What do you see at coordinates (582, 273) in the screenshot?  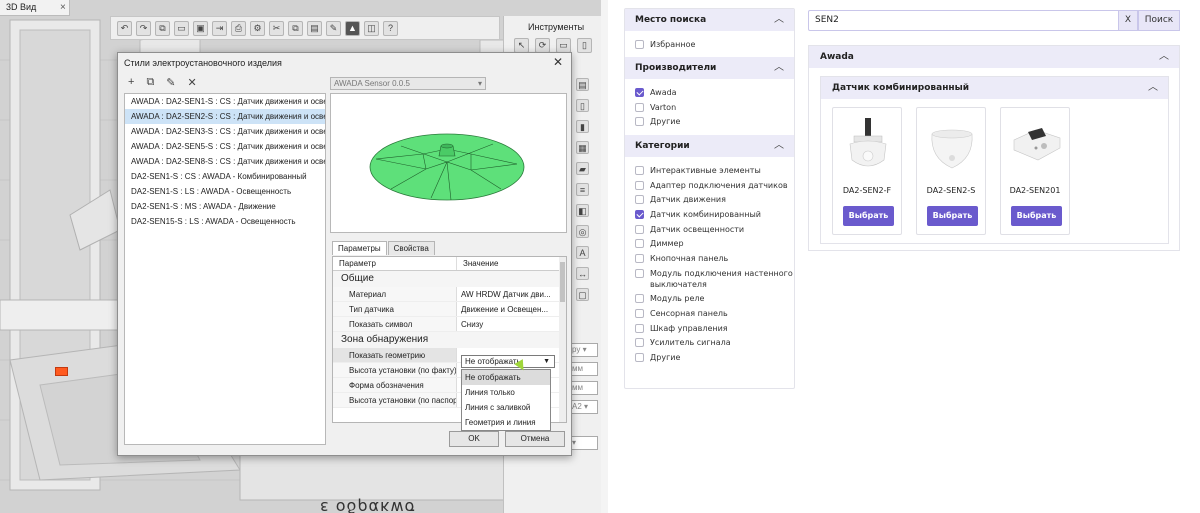 I see `tool-dimension-icon: ↔` at bounding box center [582, 273].